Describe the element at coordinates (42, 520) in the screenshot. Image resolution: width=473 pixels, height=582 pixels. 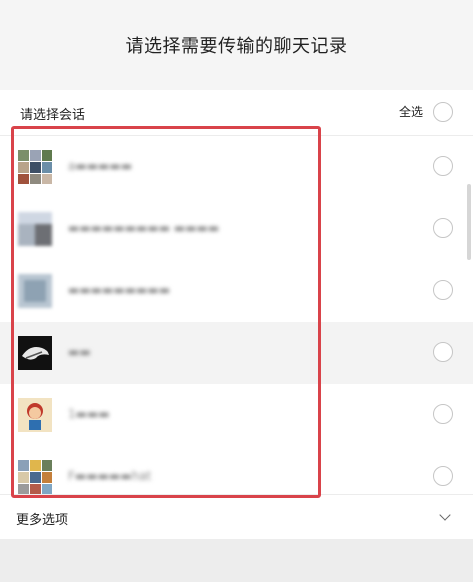
I see `more-options-label: 更多选项` at that location.